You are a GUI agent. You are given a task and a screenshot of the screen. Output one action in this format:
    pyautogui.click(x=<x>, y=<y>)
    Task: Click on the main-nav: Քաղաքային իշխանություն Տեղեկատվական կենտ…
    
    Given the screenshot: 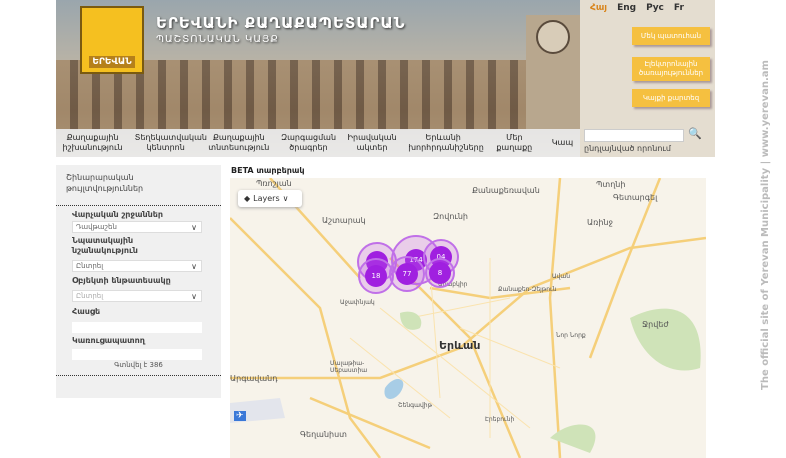 What is the action you would take?
    pyautogui.click(x=318, y=143)
    